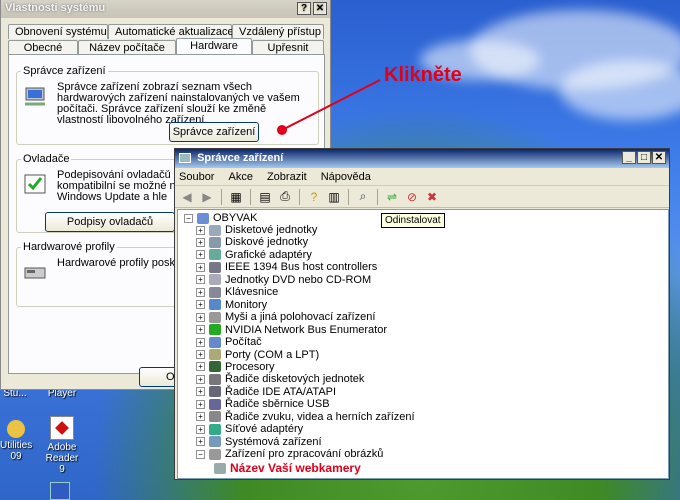 The image size is (680, 500). I want to click on menu-view: Zobrazit, so click(287, 177).